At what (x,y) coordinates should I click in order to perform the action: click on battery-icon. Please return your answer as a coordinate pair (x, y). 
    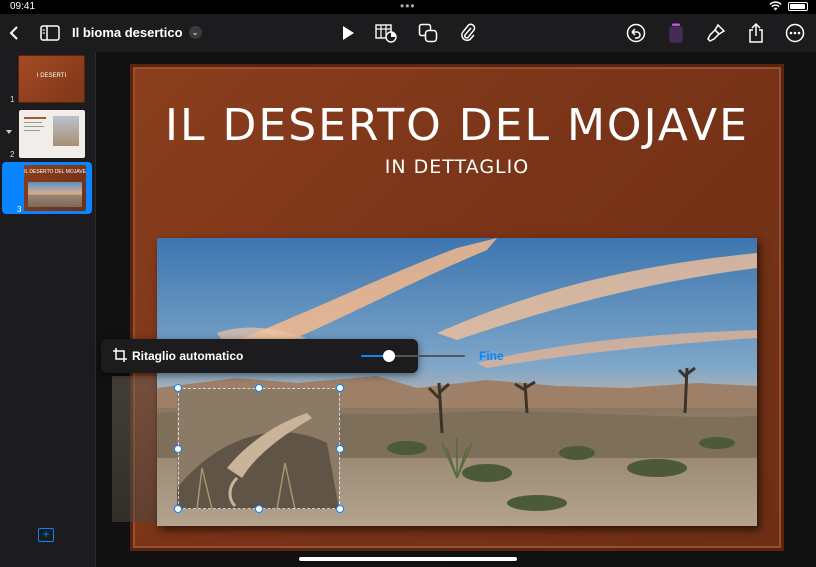
    Looking at the image, I should click on (798, 6).